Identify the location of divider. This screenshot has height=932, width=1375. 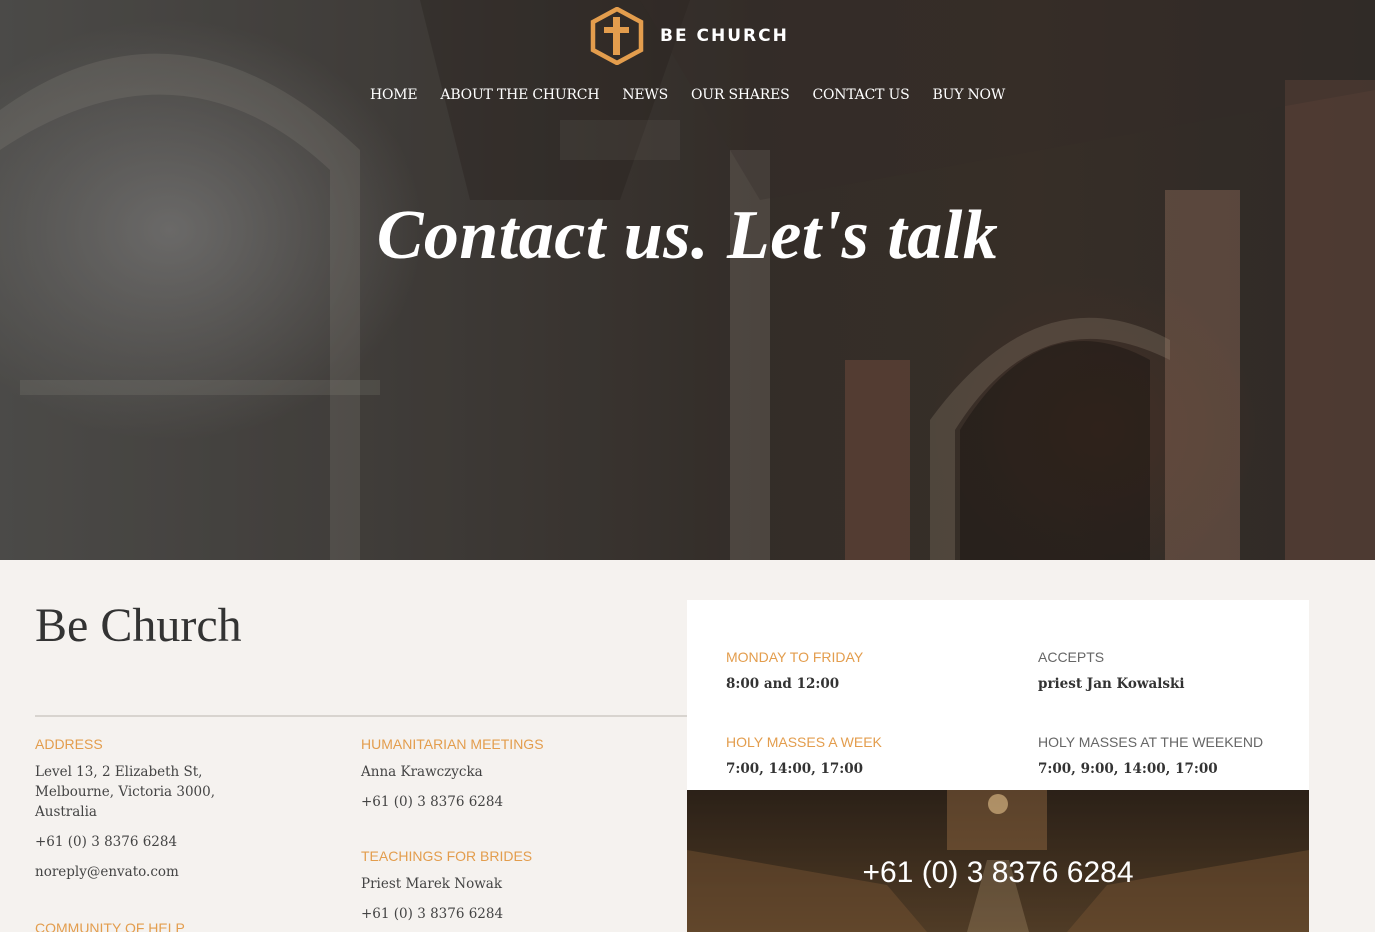
(361, 716).